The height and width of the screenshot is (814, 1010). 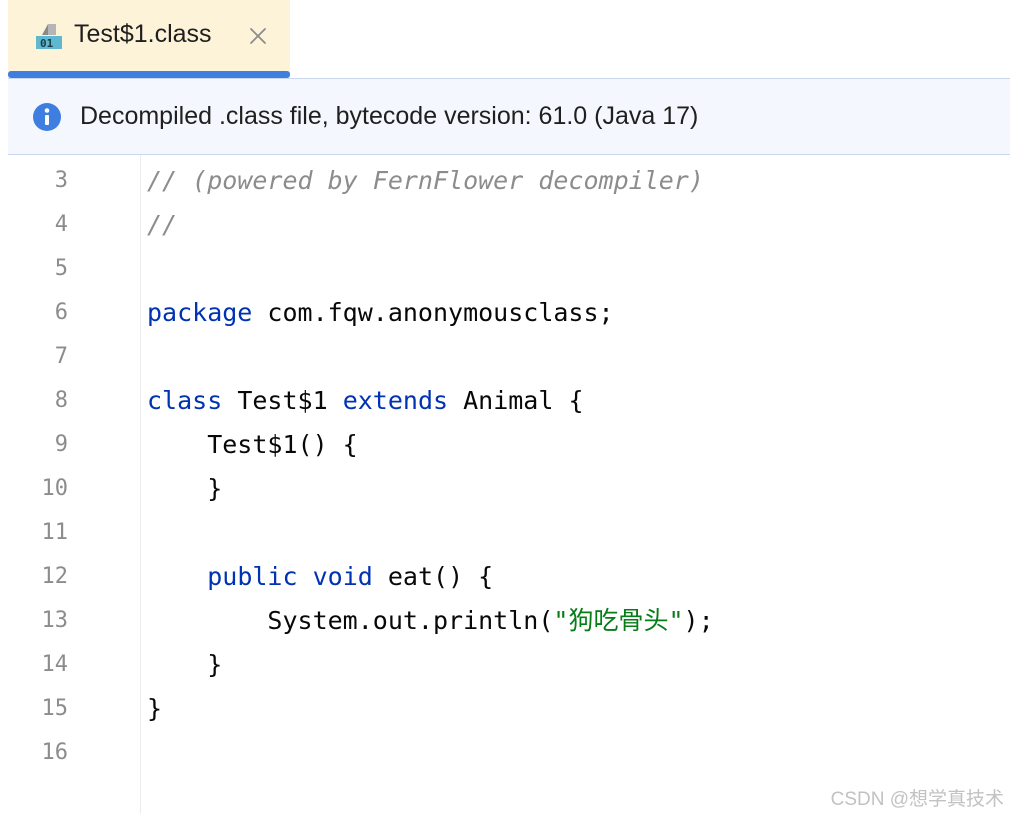 What do you see at coordinates (55, 664) in the screenshot?
I see `line-number: 14` at bounding box center [55, 664].